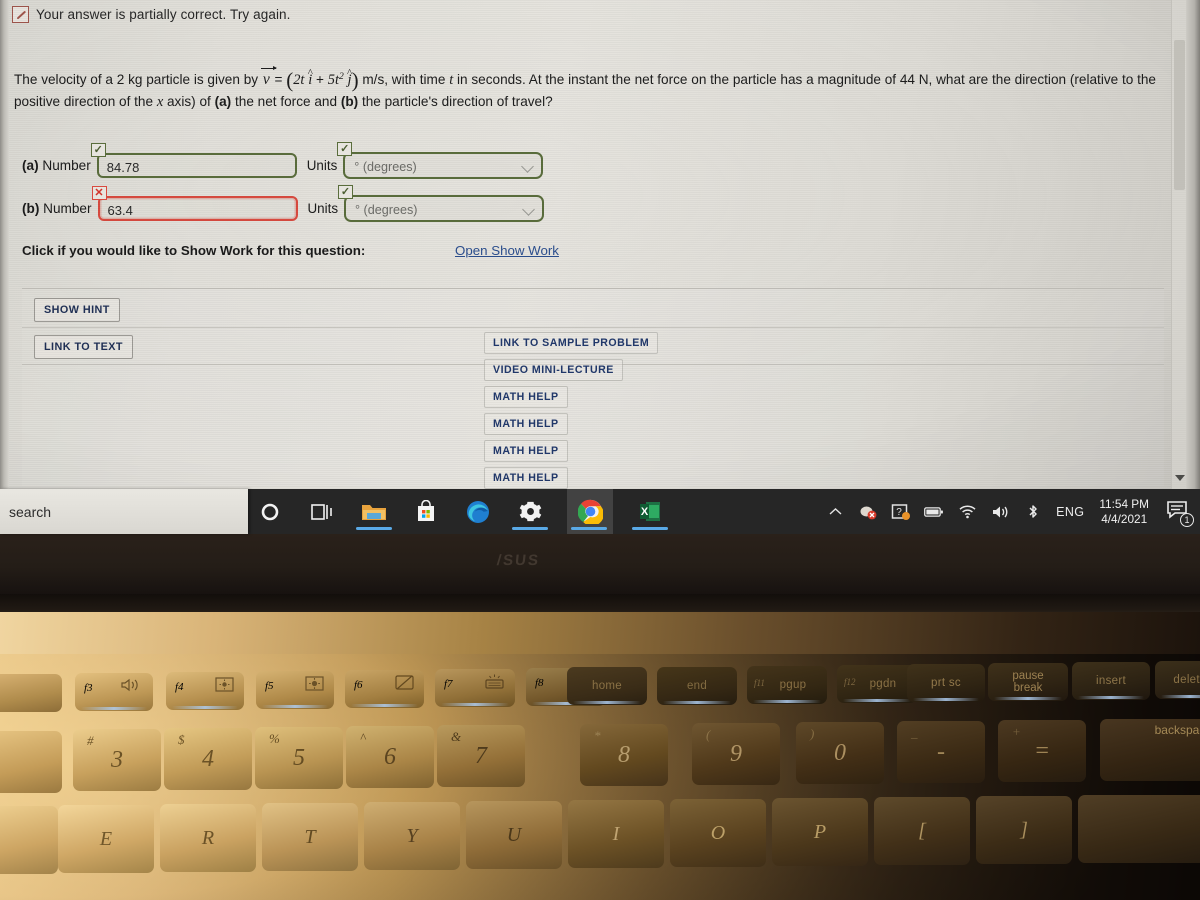 The image size is (1200, 900). I want to click on key-9: ( 9, so click(736, 754).